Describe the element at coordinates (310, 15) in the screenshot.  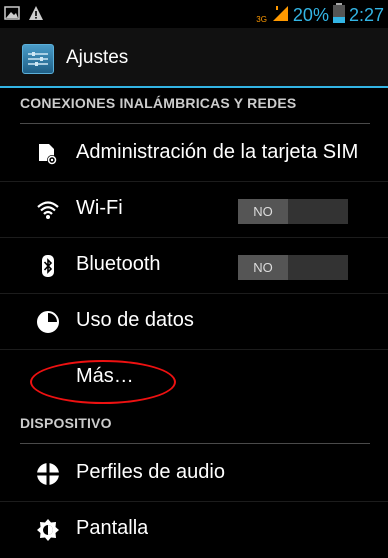
I see `battery-percent: 20%` at that location.